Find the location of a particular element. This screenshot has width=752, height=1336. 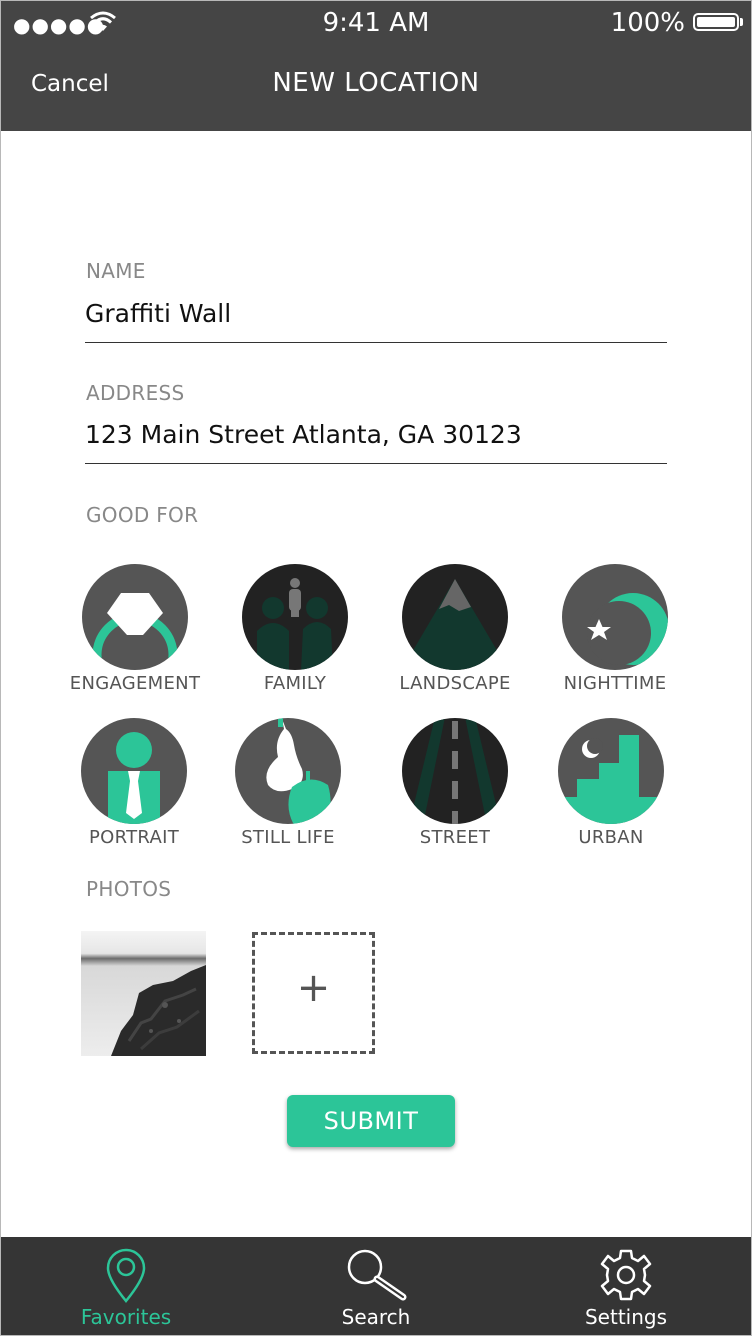

gear-icon is located at coordinates (626, 1275).